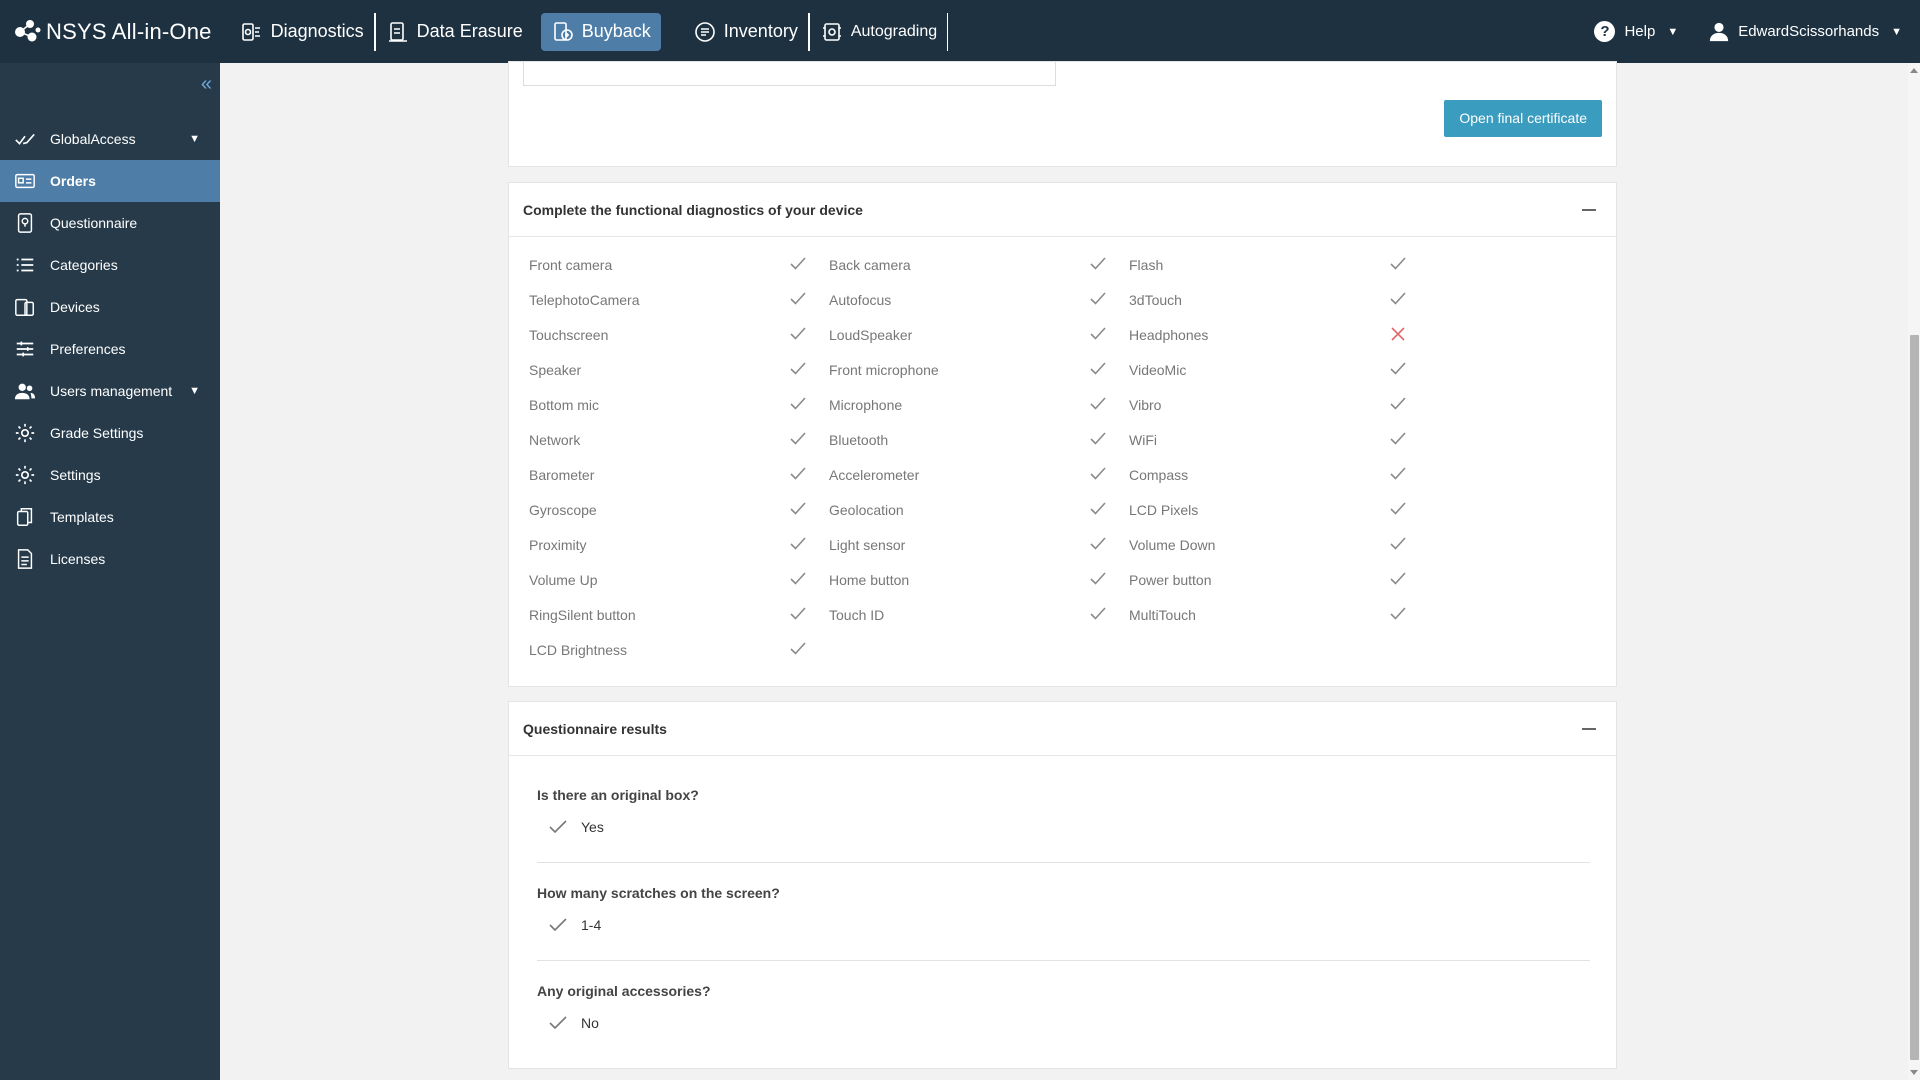 This screenshot has height=1080, width=1920. Describe the element at coordinates (25, 223) in the screenshot. I see `questionnaire-icon` at that location.